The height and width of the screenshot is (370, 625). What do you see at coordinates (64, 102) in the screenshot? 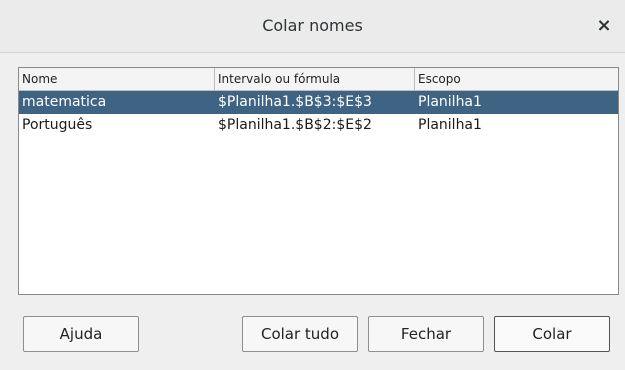
I see `row-name: matematica` at bounding box center [64, 102].